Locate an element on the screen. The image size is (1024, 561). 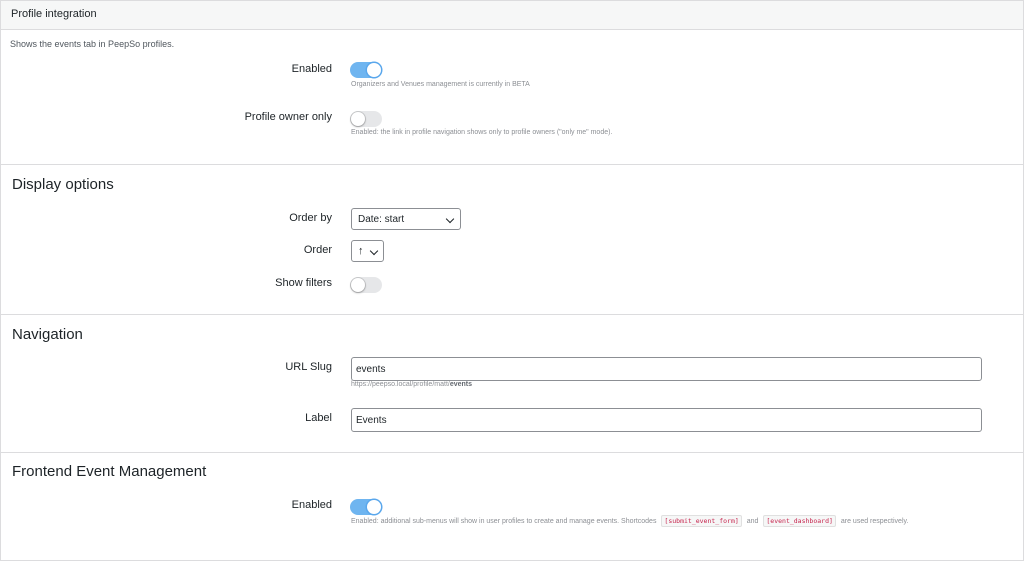
order-by-label: Order by is located at coordinates (310, 218).